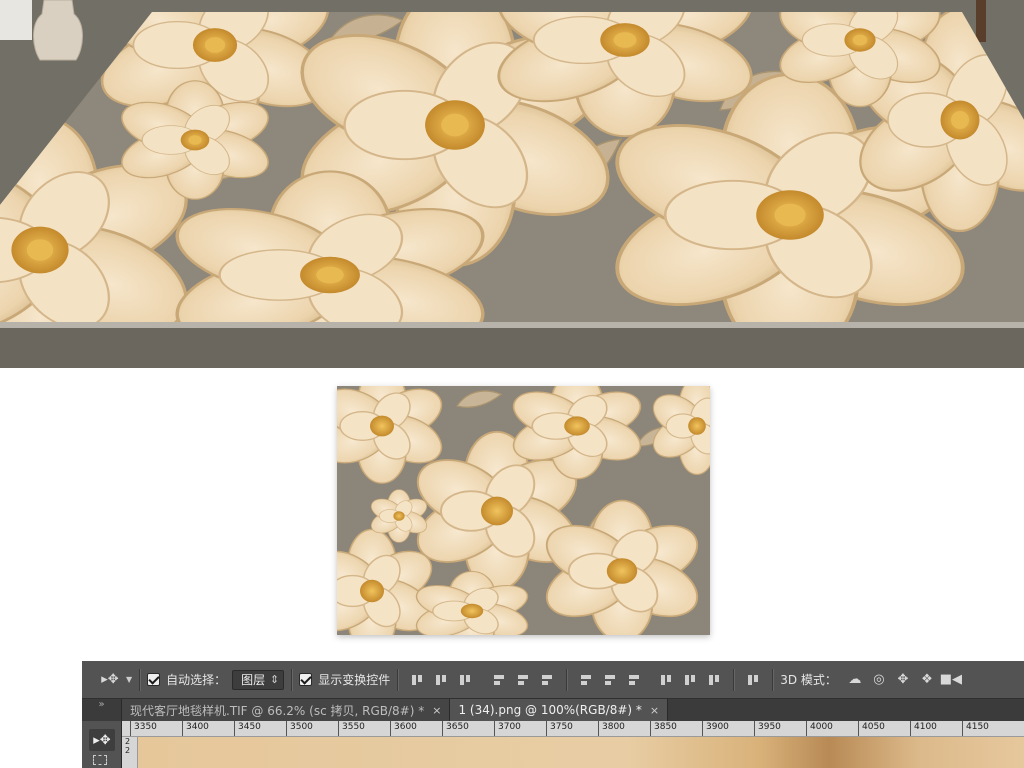  I want to click on ruler-tick: 4150, so click(975, 728).